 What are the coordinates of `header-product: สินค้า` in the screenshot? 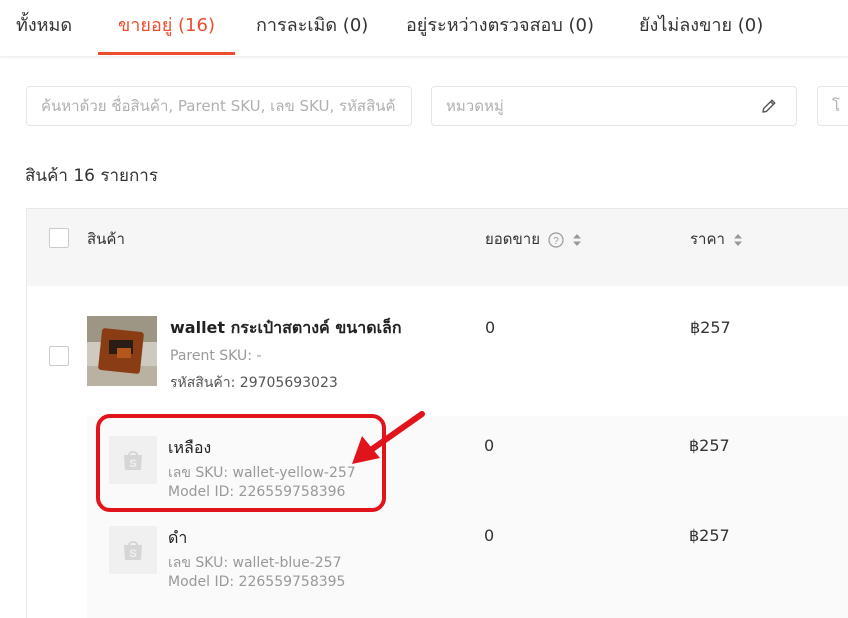 It's located at (106, 239).